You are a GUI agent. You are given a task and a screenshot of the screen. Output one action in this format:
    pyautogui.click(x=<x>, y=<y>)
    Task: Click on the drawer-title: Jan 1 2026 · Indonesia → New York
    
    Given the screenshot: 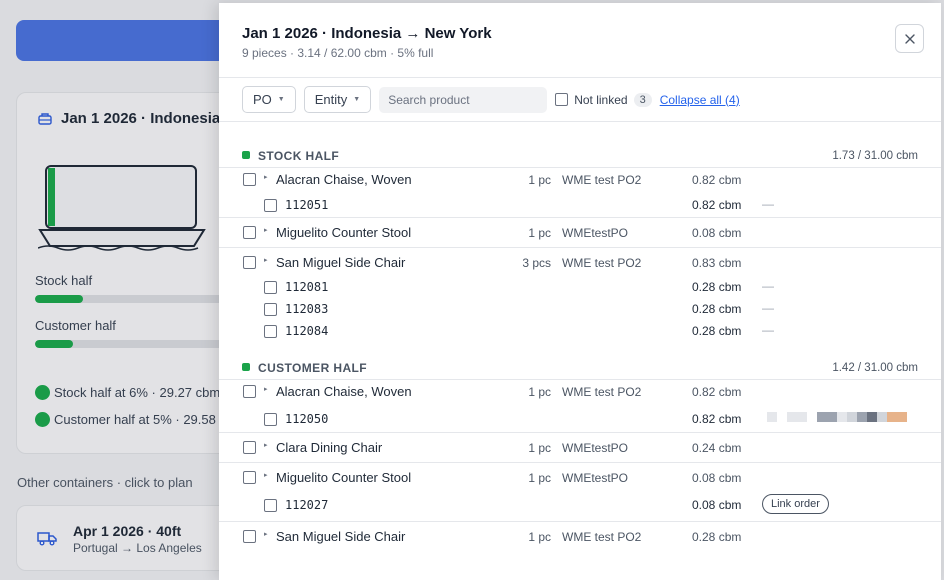 What is the action you would take?
    pyautogui.click(x=367, y=33)
    